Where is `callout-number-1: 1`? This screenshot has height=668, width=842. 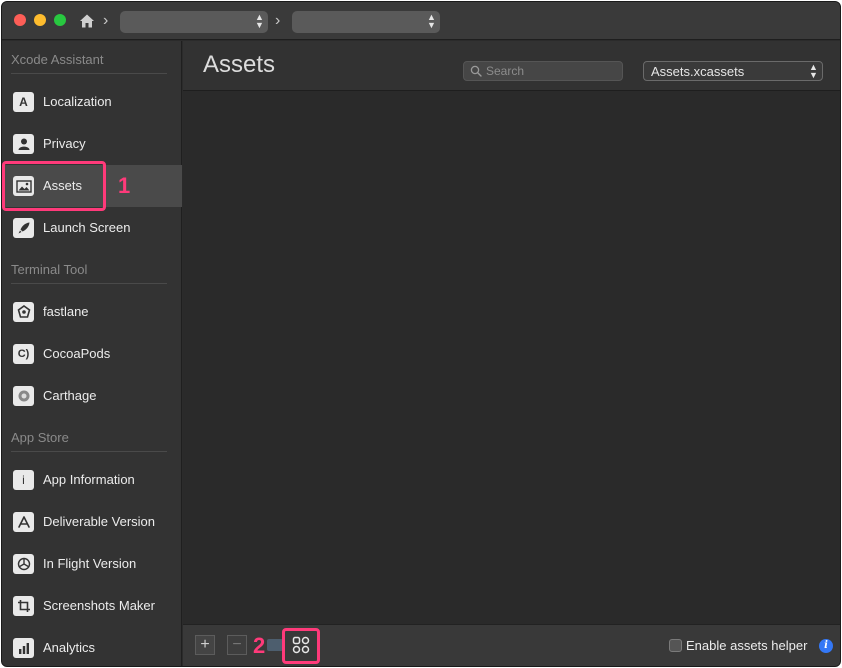 callout-number-1: 1 is located at coordinates (124, 185).